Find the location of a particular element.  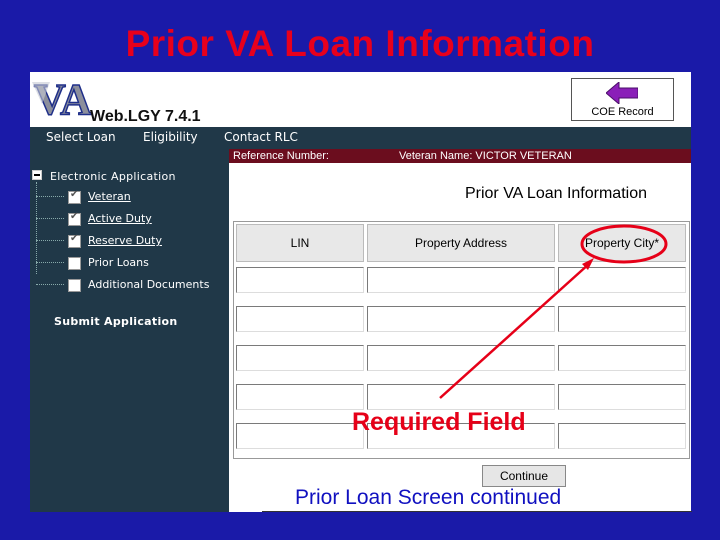

veteran-name-label: Veteran Name: VICTOR VETERAN is located at coordinates (485, 156).